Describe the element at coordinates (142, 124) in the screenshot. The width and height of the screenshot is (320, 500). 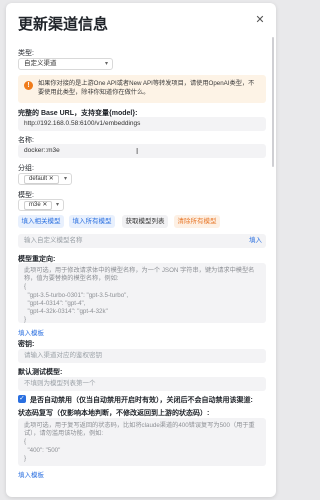
I see `base-url-input: http://192.168.0.58:6100/v1/embeddings` at that location.